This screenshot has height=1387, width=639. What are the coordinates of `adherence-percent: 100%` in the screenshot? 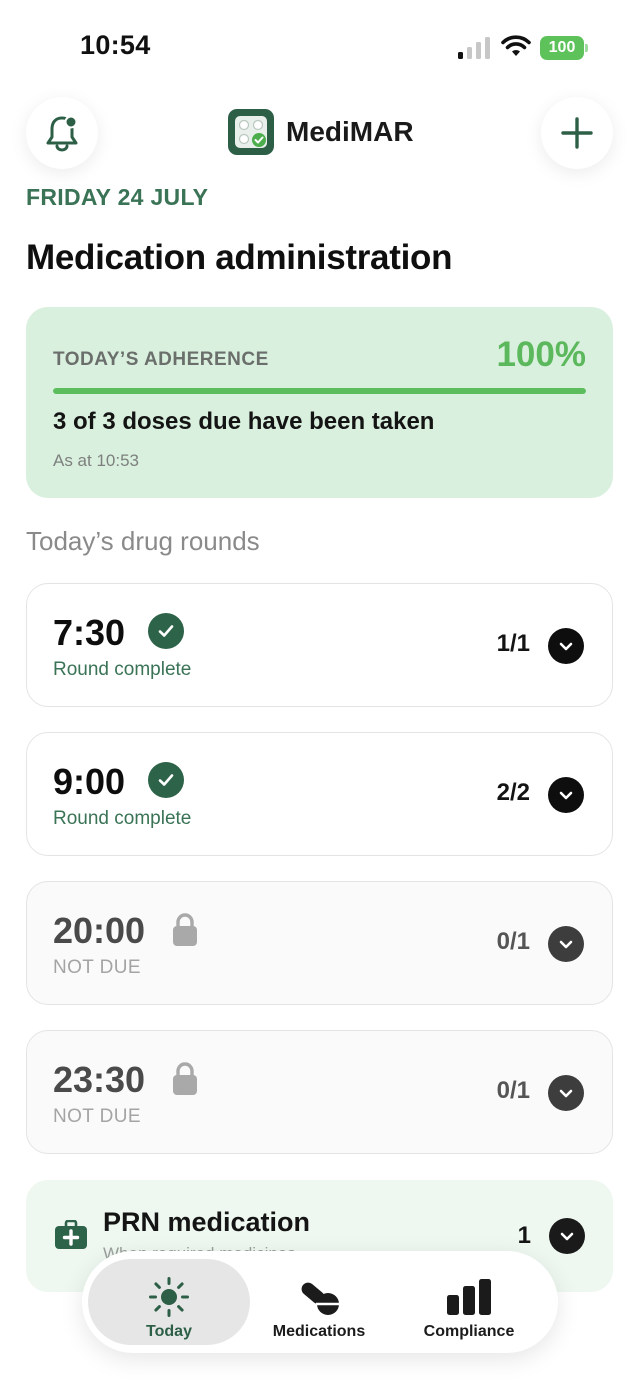 It's located at (541, 354).